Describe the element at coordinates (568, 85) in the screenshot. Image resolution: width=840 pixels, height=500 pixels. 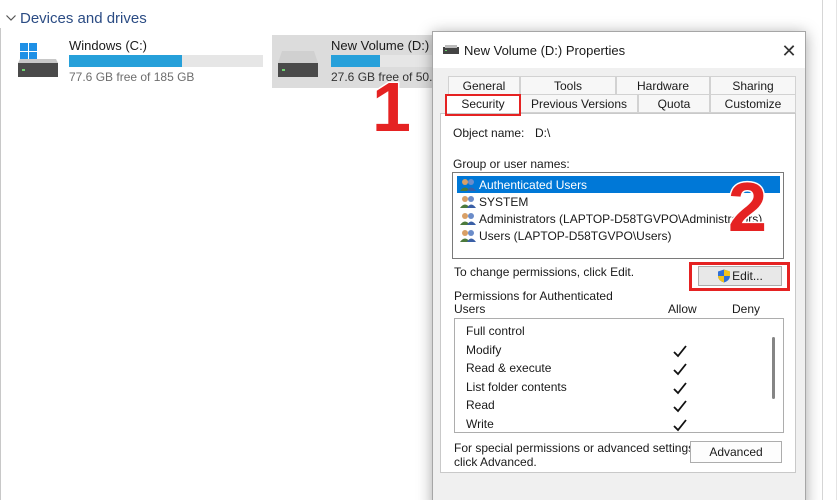
I see `tab-tools: Tools` at that location.